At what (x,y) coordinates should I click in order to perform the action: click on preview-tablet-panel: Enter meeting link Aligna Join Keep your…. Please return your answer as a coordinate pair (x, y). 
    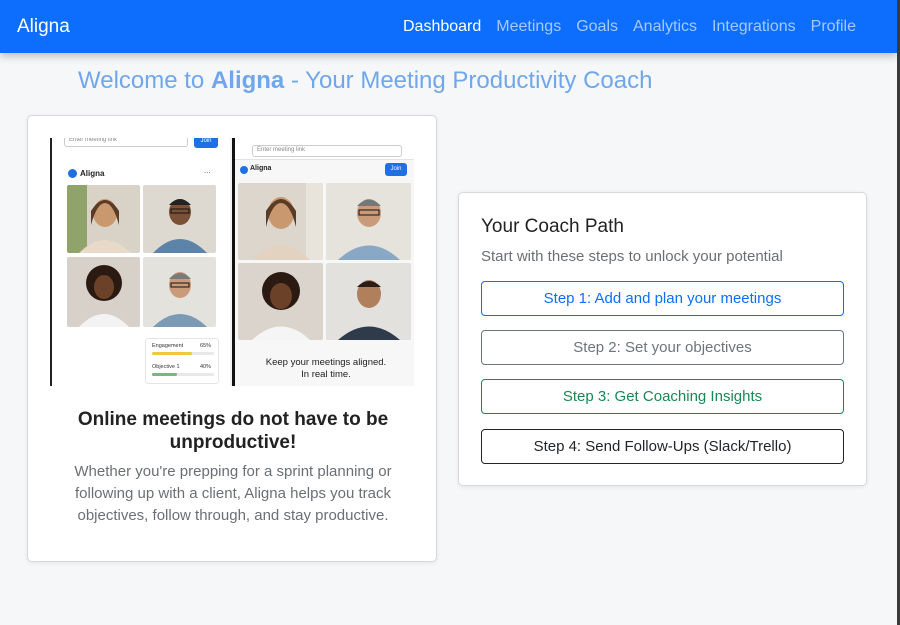
    Looking at the image, I should click on (323, 262).